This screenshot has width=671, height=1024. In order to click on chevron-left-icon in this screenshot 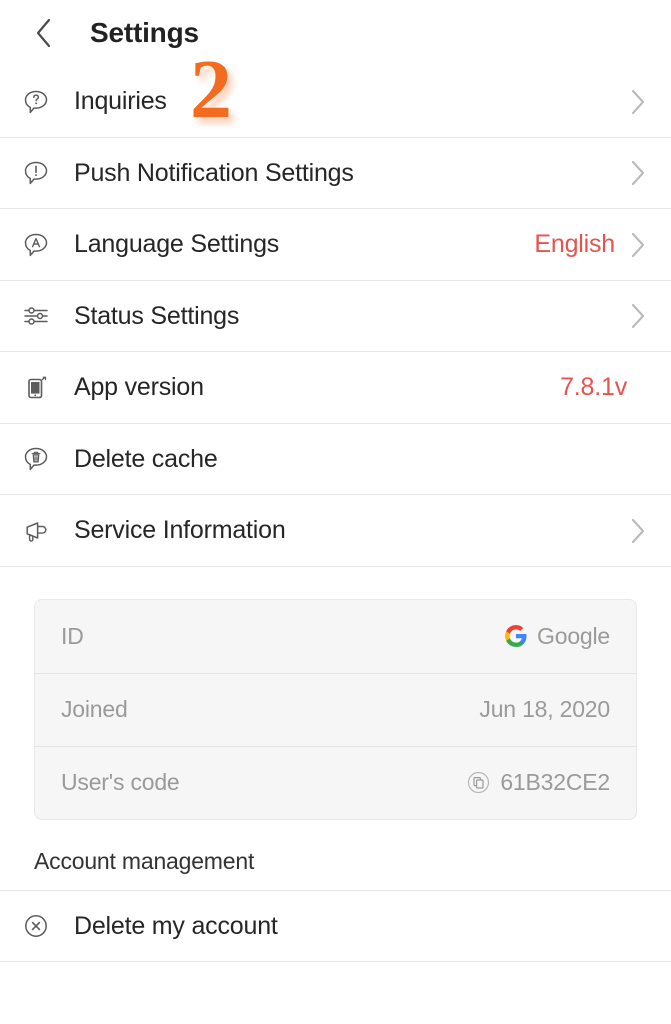, I will do `click(44, 33)`.